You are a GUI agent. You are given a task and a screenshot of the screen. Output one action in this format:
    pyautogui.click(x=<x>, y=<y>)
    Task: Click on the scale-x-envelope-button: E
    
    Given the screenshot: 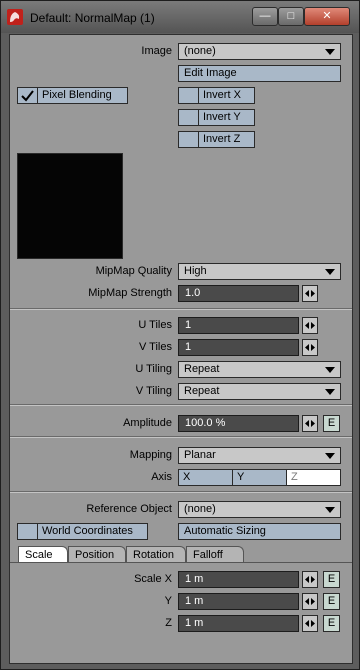 What is the action you would take?
    pyautogui.click(x=331, y=579)
    